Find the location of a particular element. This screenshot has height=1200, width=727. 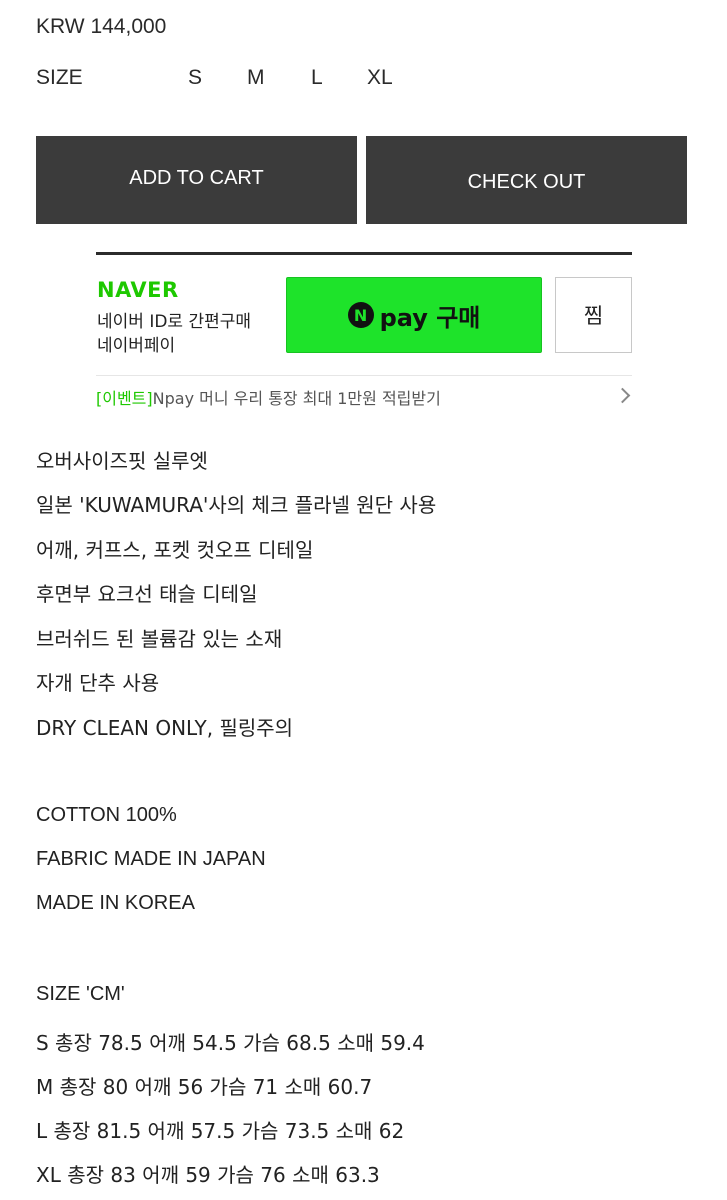

size-option-m: M is located at coordinates (256, 78).